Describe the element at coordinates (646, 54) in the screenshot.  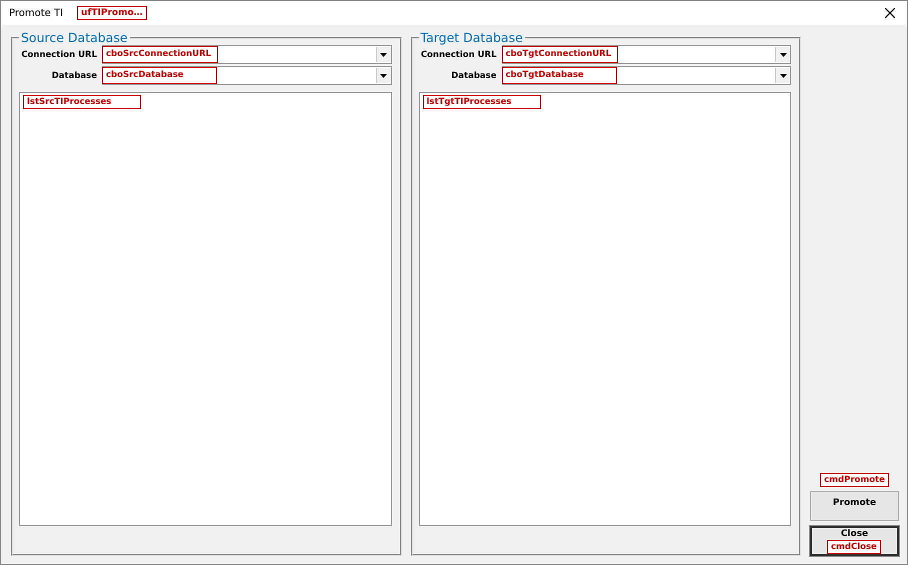
I see `combo-box: cboTgtConnectionURL` at that location.